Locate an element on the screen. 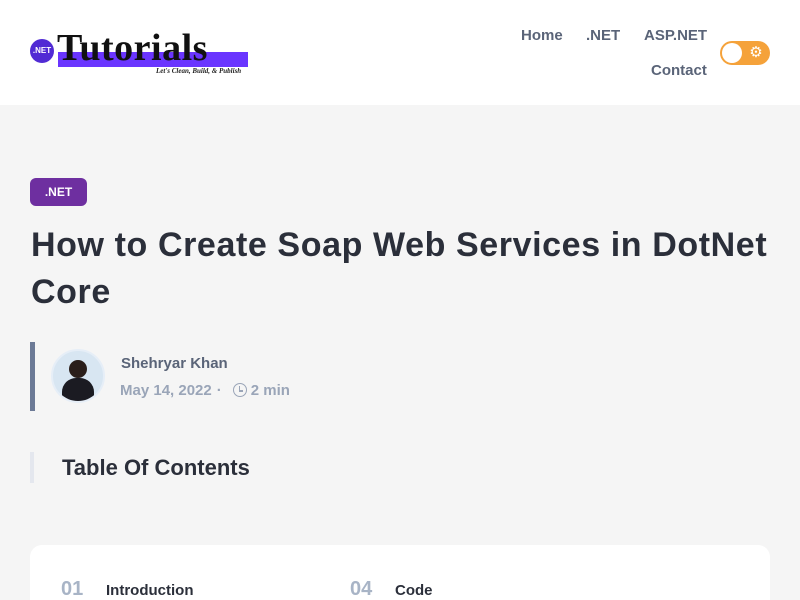  category-badge: .NET is located at coordinates (58, 192).